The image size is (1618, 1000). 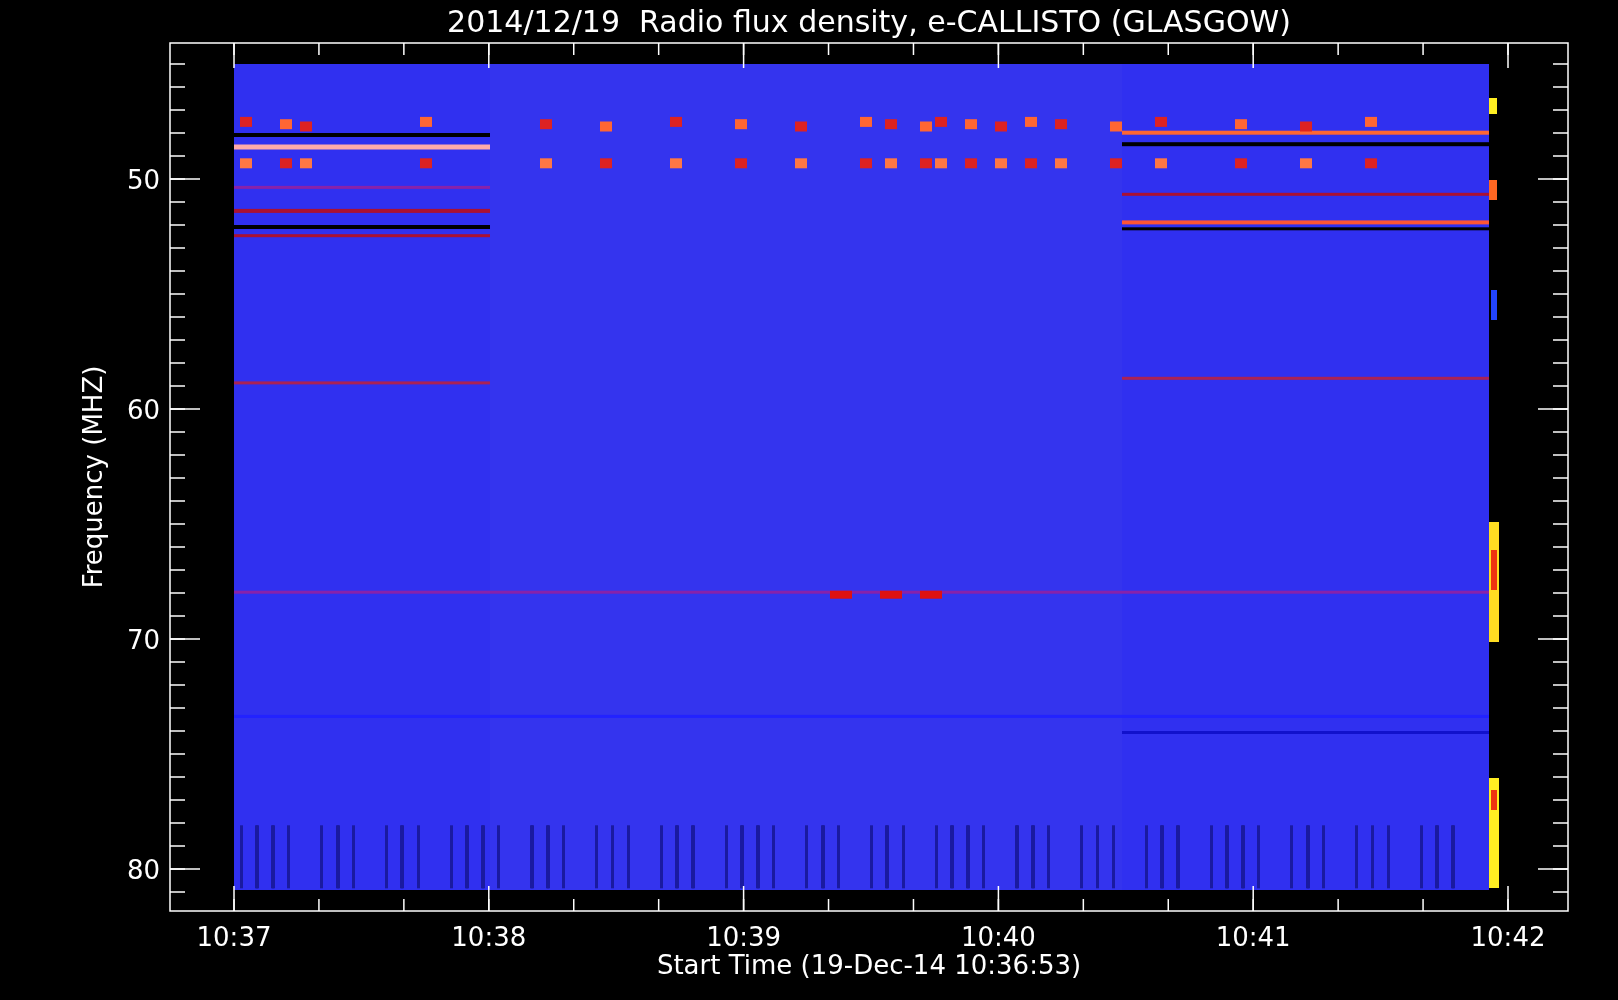 What do you see at coordinates (744, 937) in the screenshot?
I see `x-tick-label: 10:39` at bounding box center [744, 937].